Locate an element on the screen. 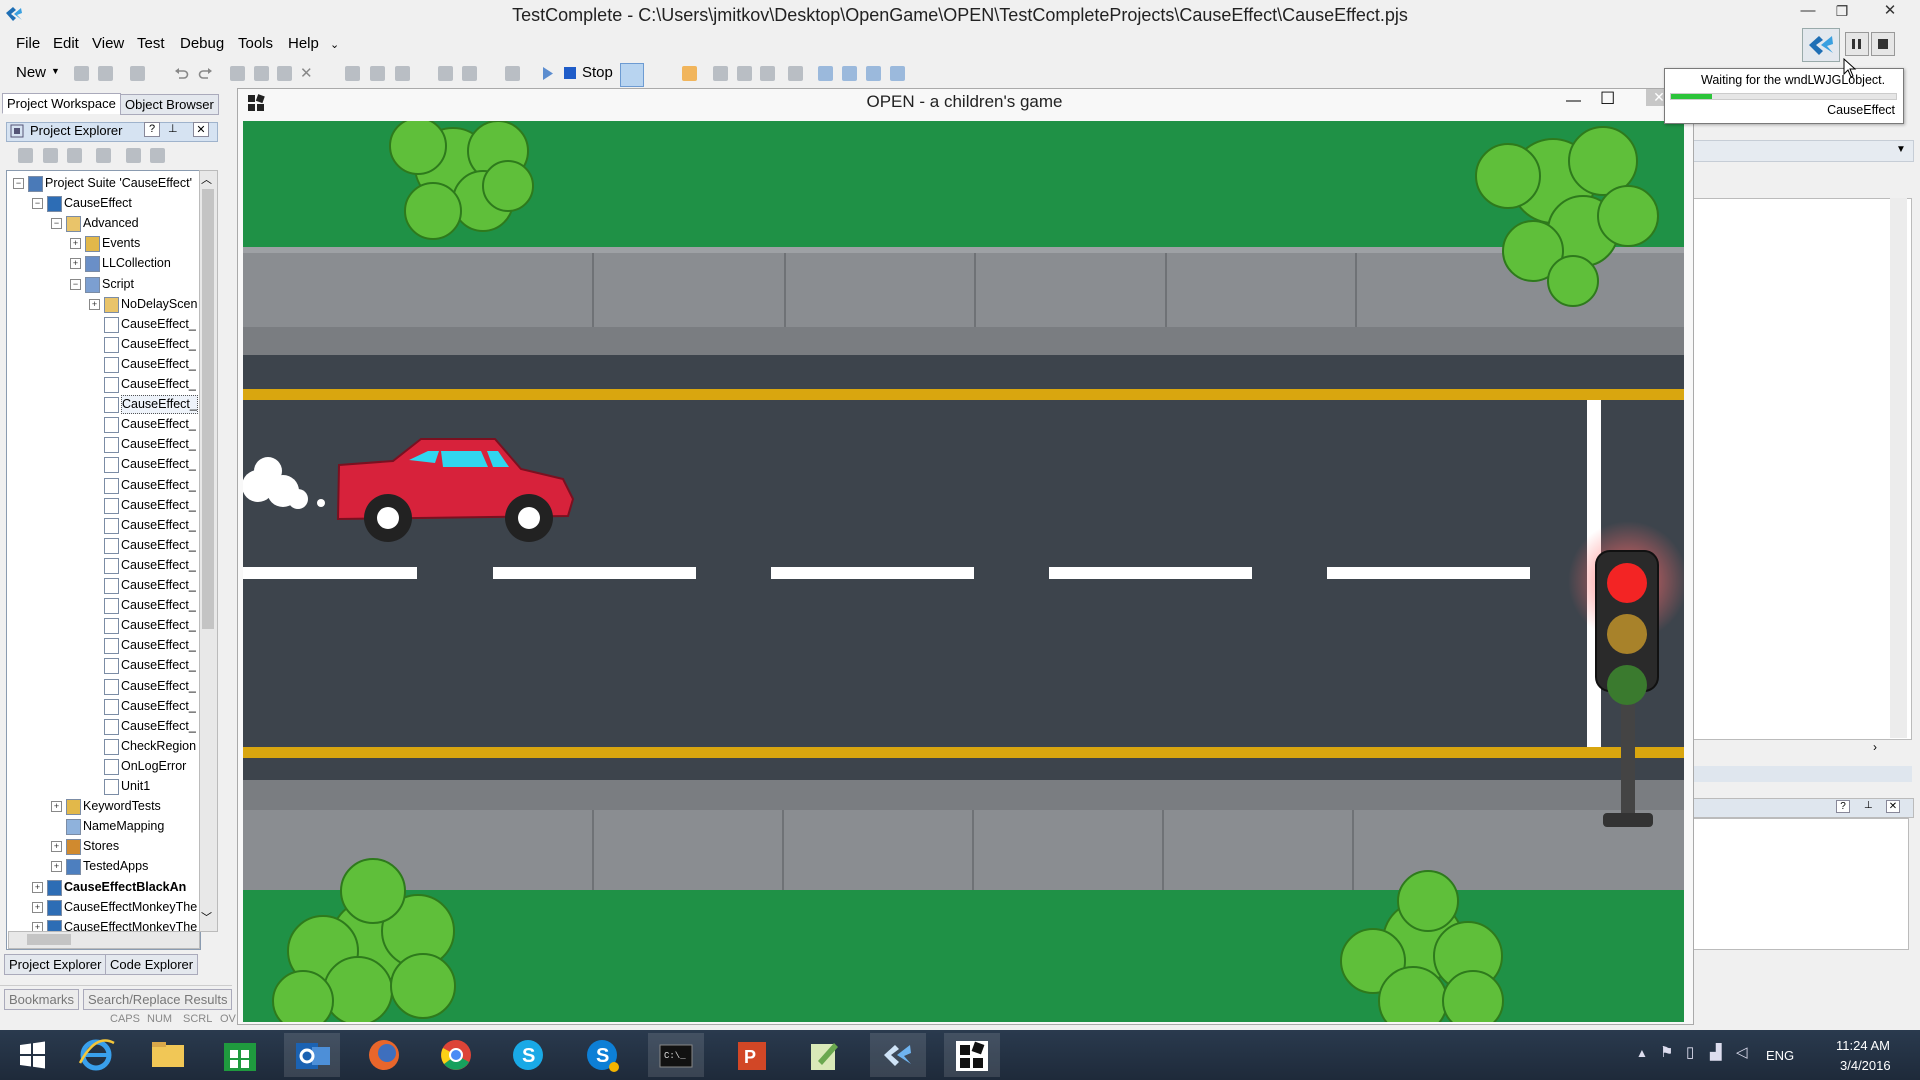 The width and height of the screenshot is (1920, 1080). menu-help: Help is located at coordinates (303, 43).